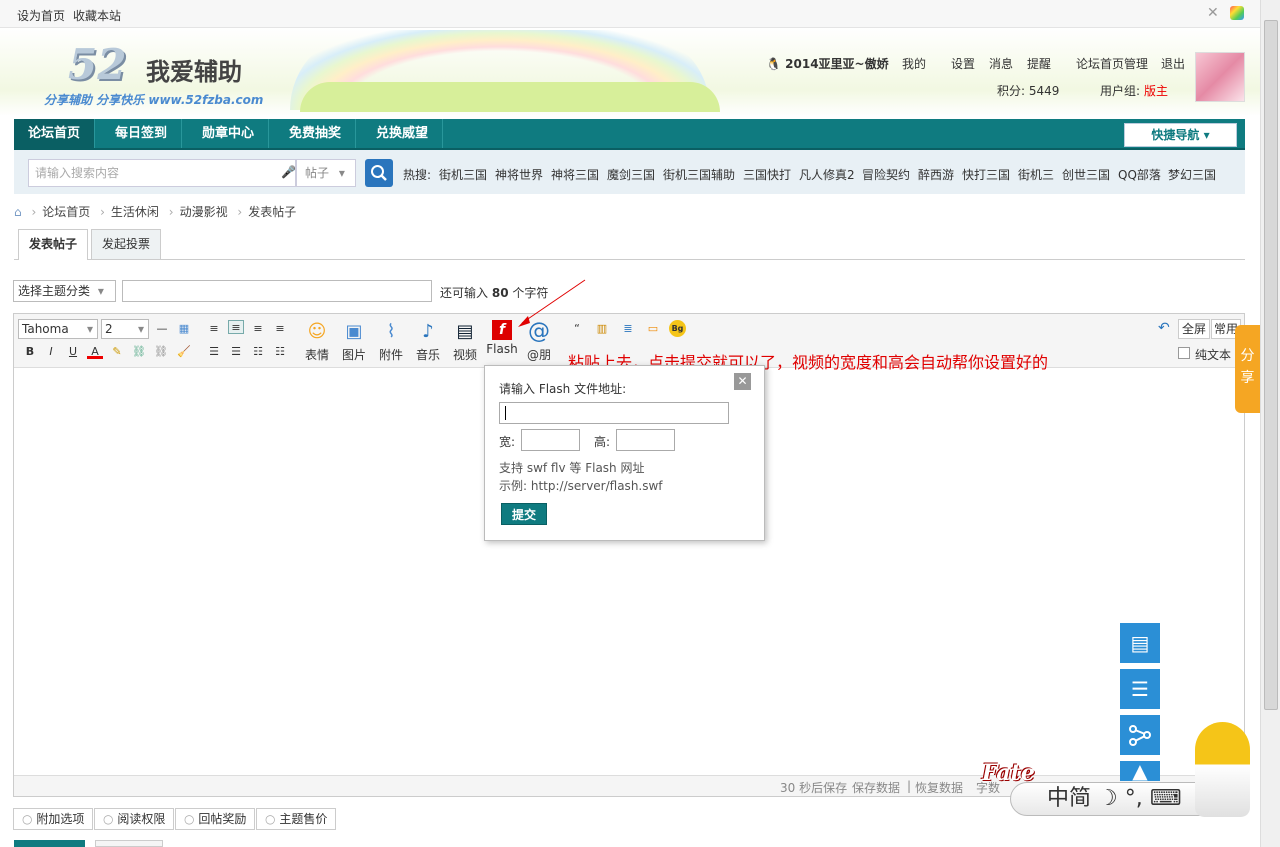  I want to click on background-icon: Bg, so click(677, 328).